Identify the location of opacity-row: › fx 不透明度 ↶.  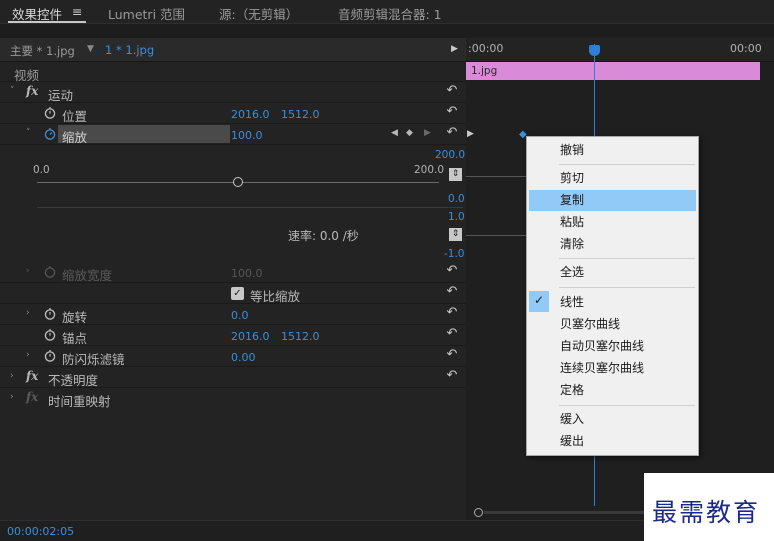
(233, 377).